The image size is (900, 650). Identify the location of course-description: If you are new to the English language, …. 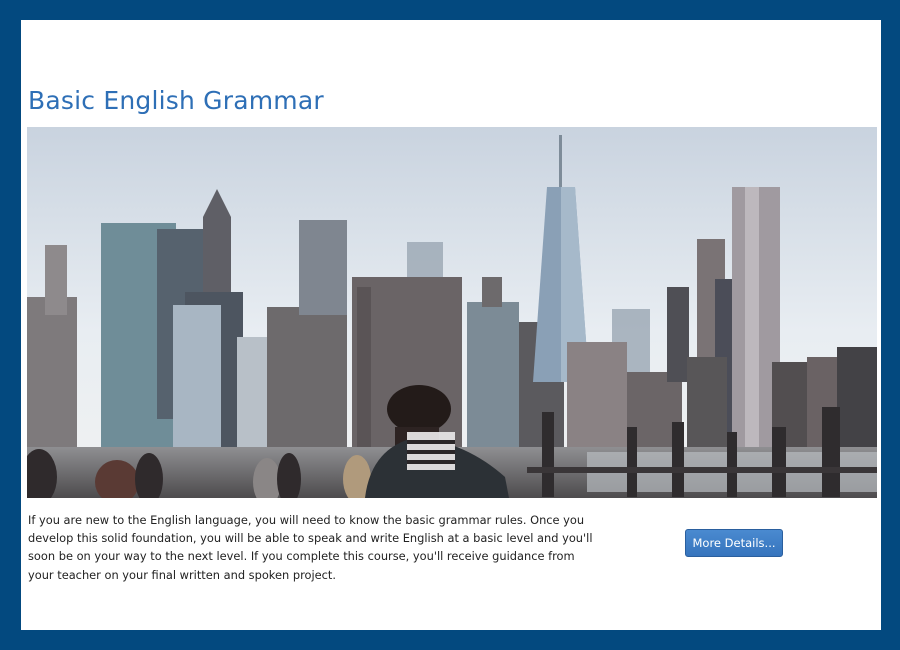
(310, 547).